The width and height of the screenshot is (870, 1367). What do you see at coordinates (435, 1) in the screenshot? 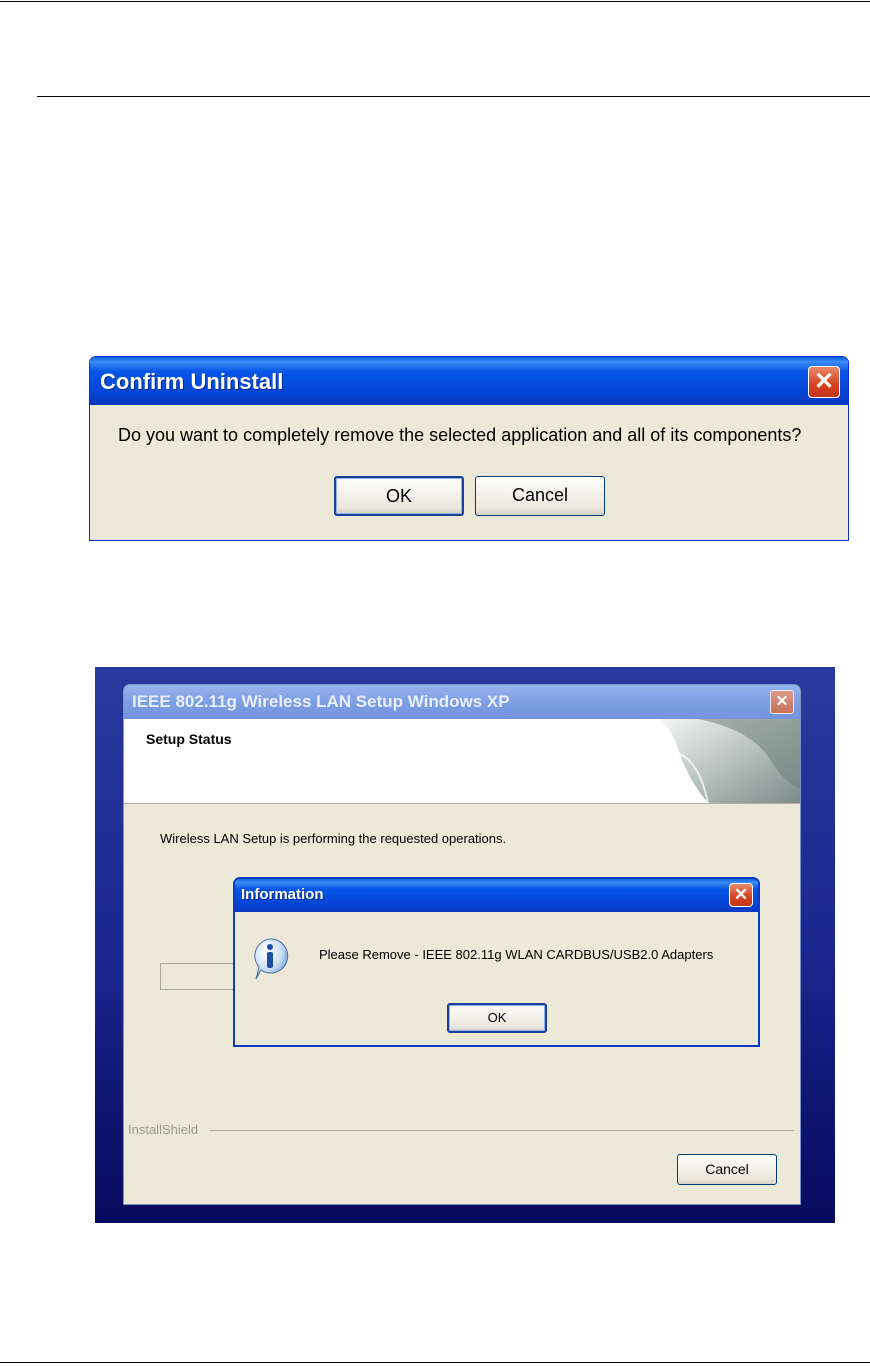
I see `top-rule` at bounding box center [435, 1].